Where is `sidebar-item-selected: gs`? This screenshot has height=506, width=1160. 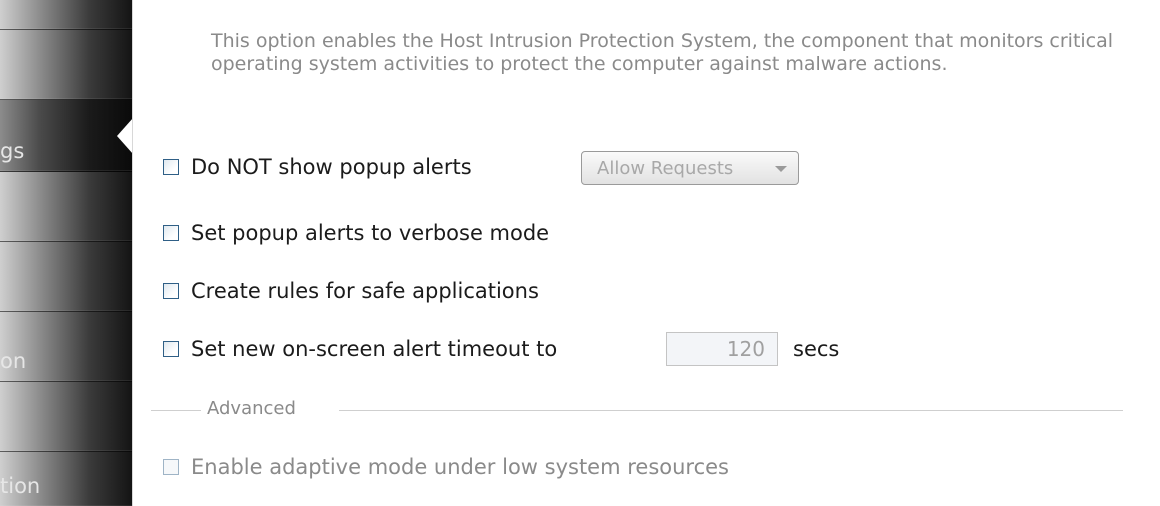
sidebar-item-selected: gs is located at coordinates (66, 136).